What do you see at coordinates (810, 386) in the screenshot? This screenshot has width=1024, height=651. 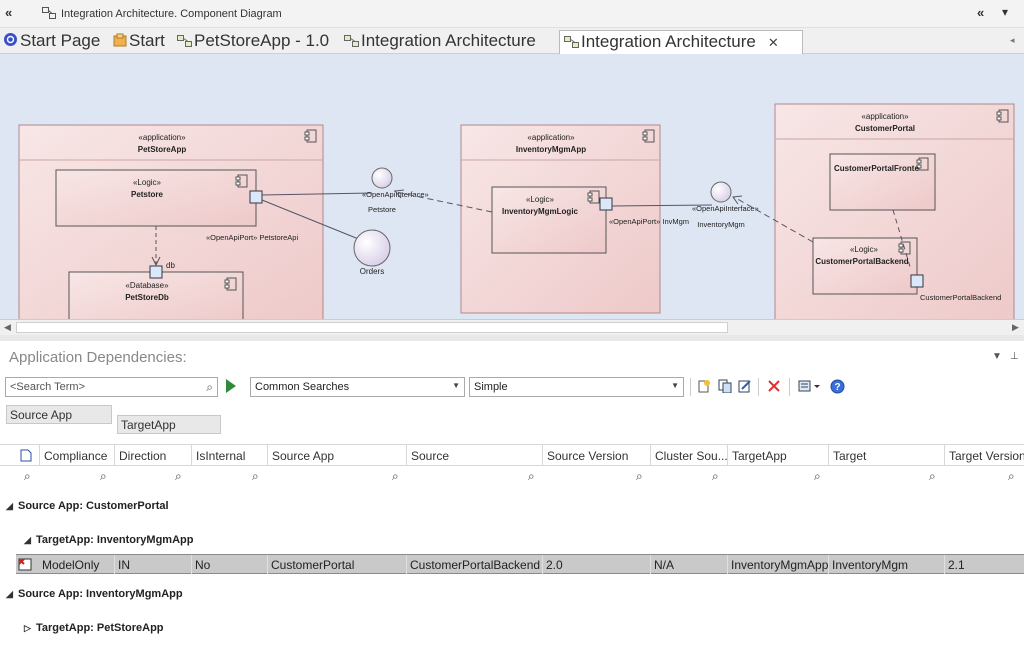 I see `options-menu-icon` at bounding box center [810, 386].